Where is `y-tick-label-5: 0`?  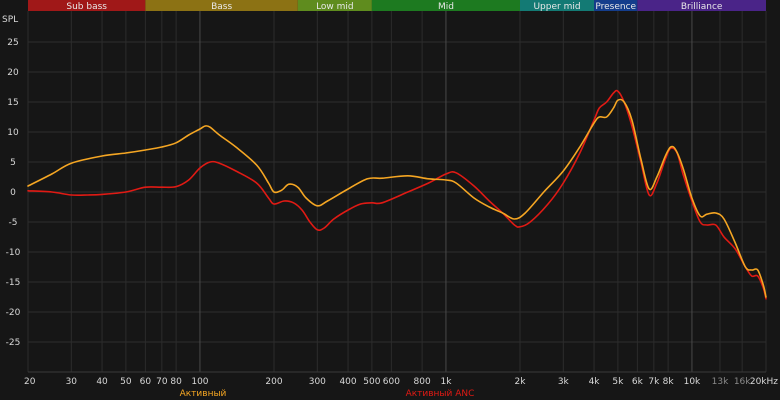
y-tick-label-5: 0 is located at coordinates (13, 193).